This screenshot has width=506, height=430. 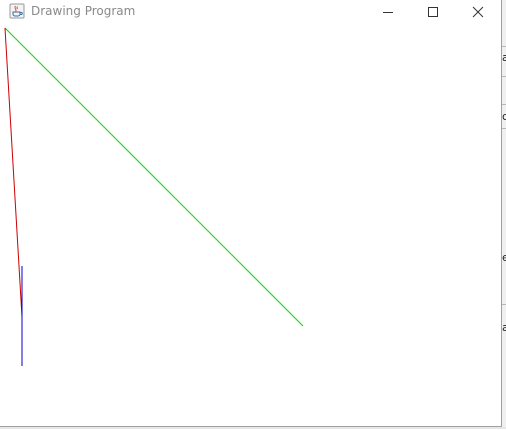 What do you see at coordinates (13, 172) in the screenshot?
I see `red-line` at bounding box center [13, 172].